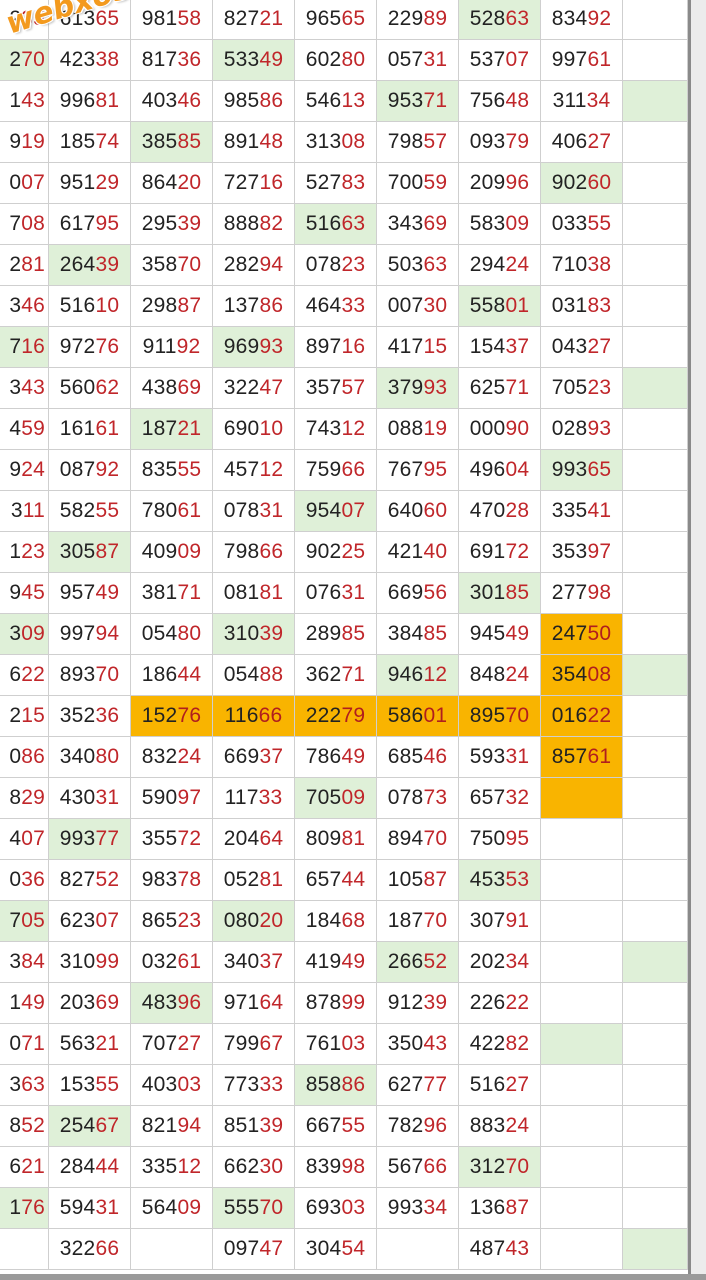 The image size is (706, 1280). I want to click on number-head-digits: 563, so click(77, 1043).